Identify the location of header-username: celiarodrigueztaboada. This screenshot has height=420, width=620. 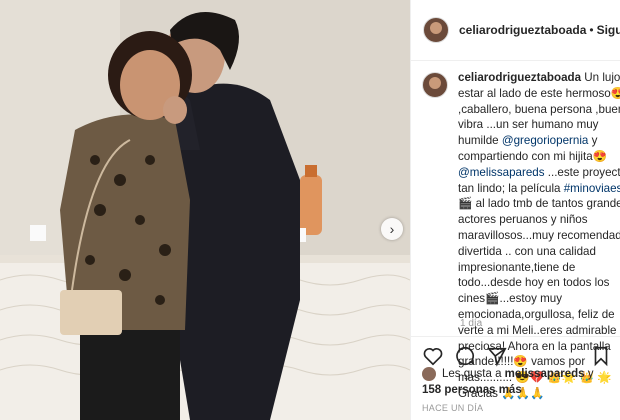
(522, 30).